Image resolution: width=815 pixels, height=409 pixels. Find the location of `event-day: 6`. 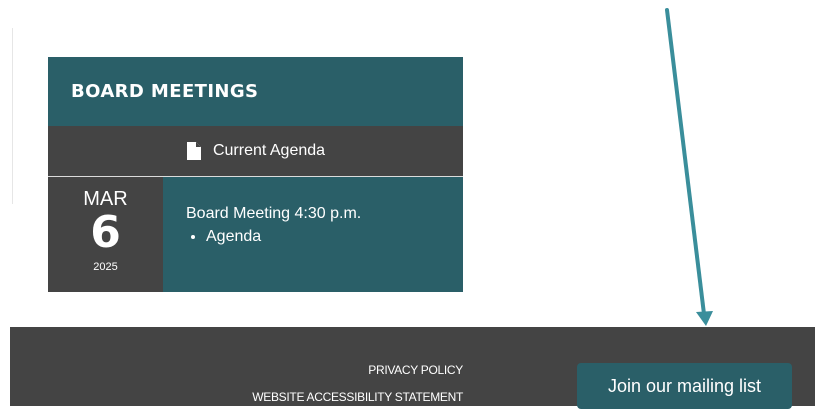

event-day: 6 is located at coordinates (105, 232).